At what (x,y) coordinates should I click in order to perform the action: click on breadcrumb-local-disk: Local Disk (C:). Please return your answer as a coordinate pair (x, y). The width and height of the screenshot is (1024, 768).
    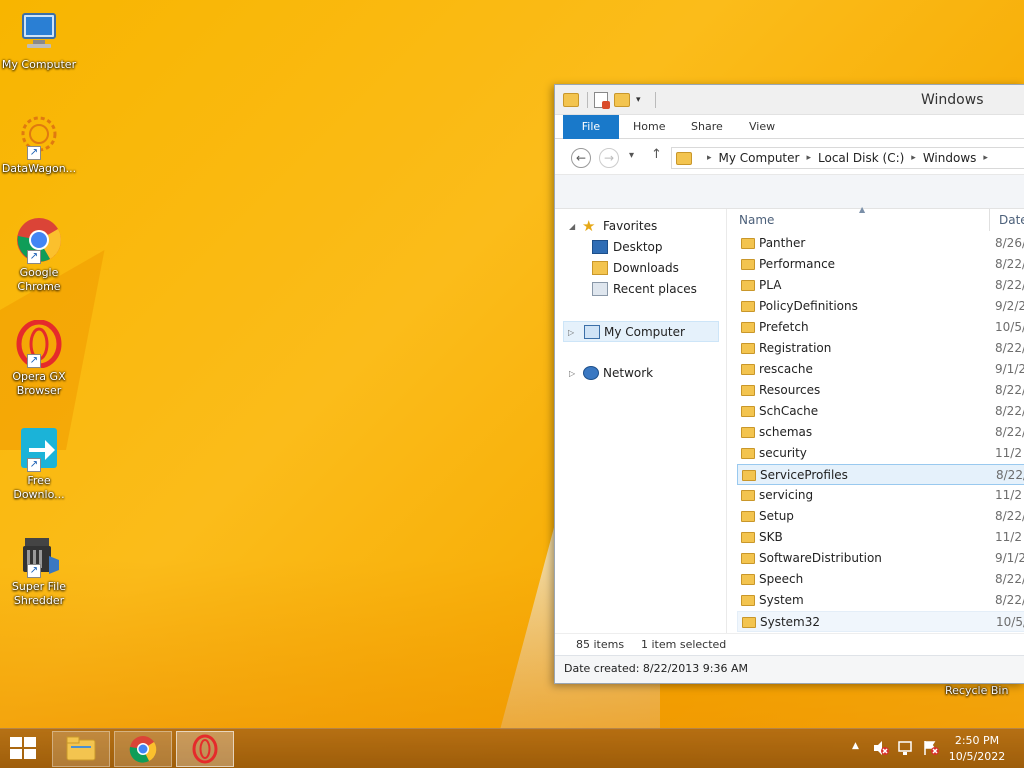
    Looking at the image, I should click on (861, 158).